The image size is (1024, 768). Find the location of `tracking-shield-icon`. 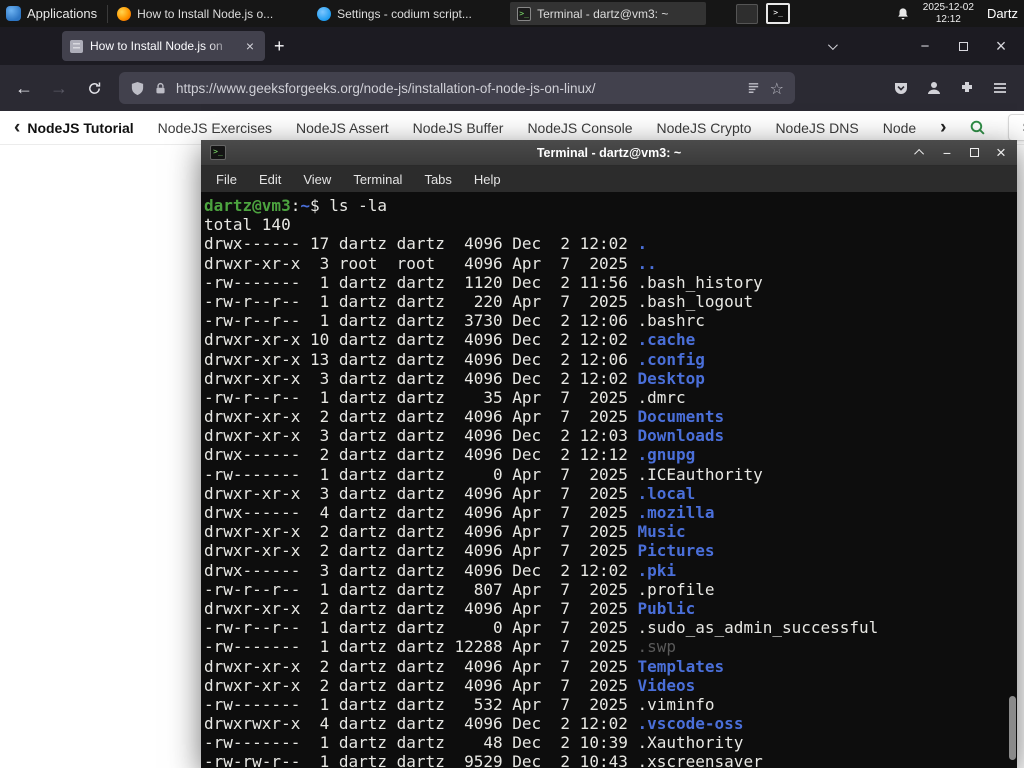

tracking-shield-icon is located at coordinates (137, 88).